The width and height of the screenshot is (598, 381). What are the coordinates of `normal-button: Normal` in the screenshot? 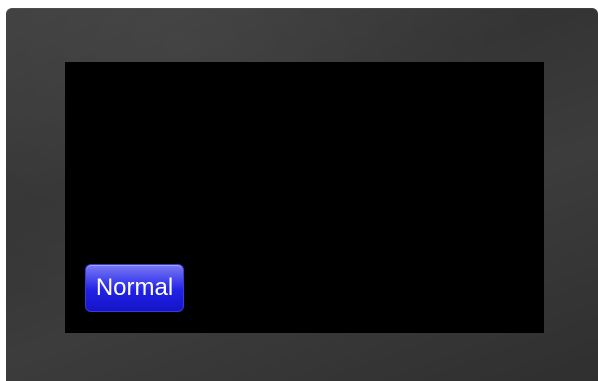 It's located at (134, 288).